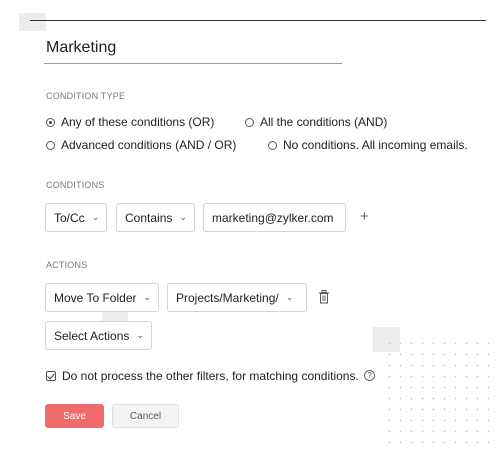 The width and height of the screenshot is (500, 450). I want to click on select-value: Projects/Marketing/, so click(227, 297).